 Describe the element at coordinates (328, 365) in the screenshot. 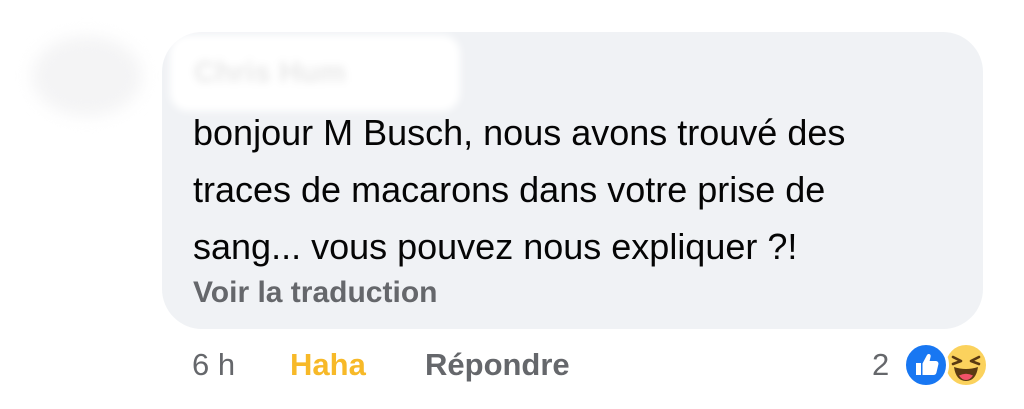

I see `reaction-haha-button: Haha` at that location.